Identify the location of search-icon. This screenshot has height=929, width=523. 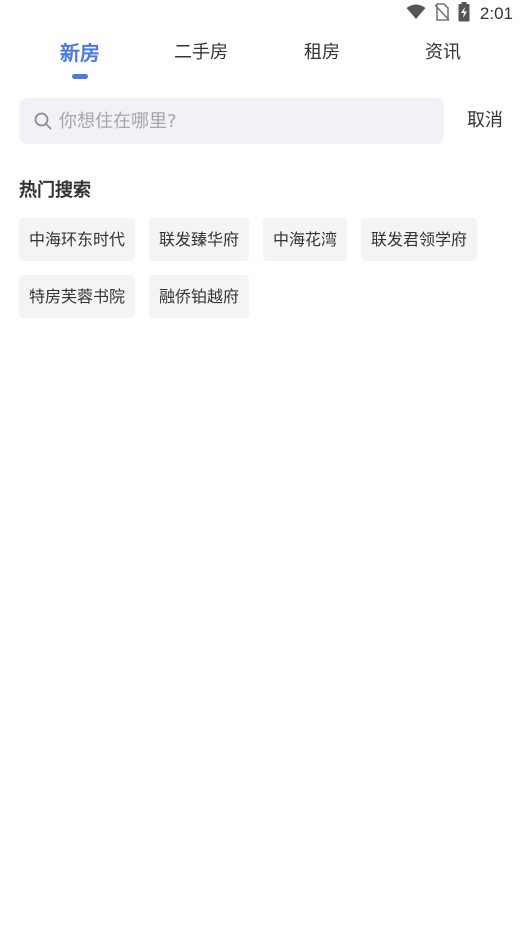
(43, 121).